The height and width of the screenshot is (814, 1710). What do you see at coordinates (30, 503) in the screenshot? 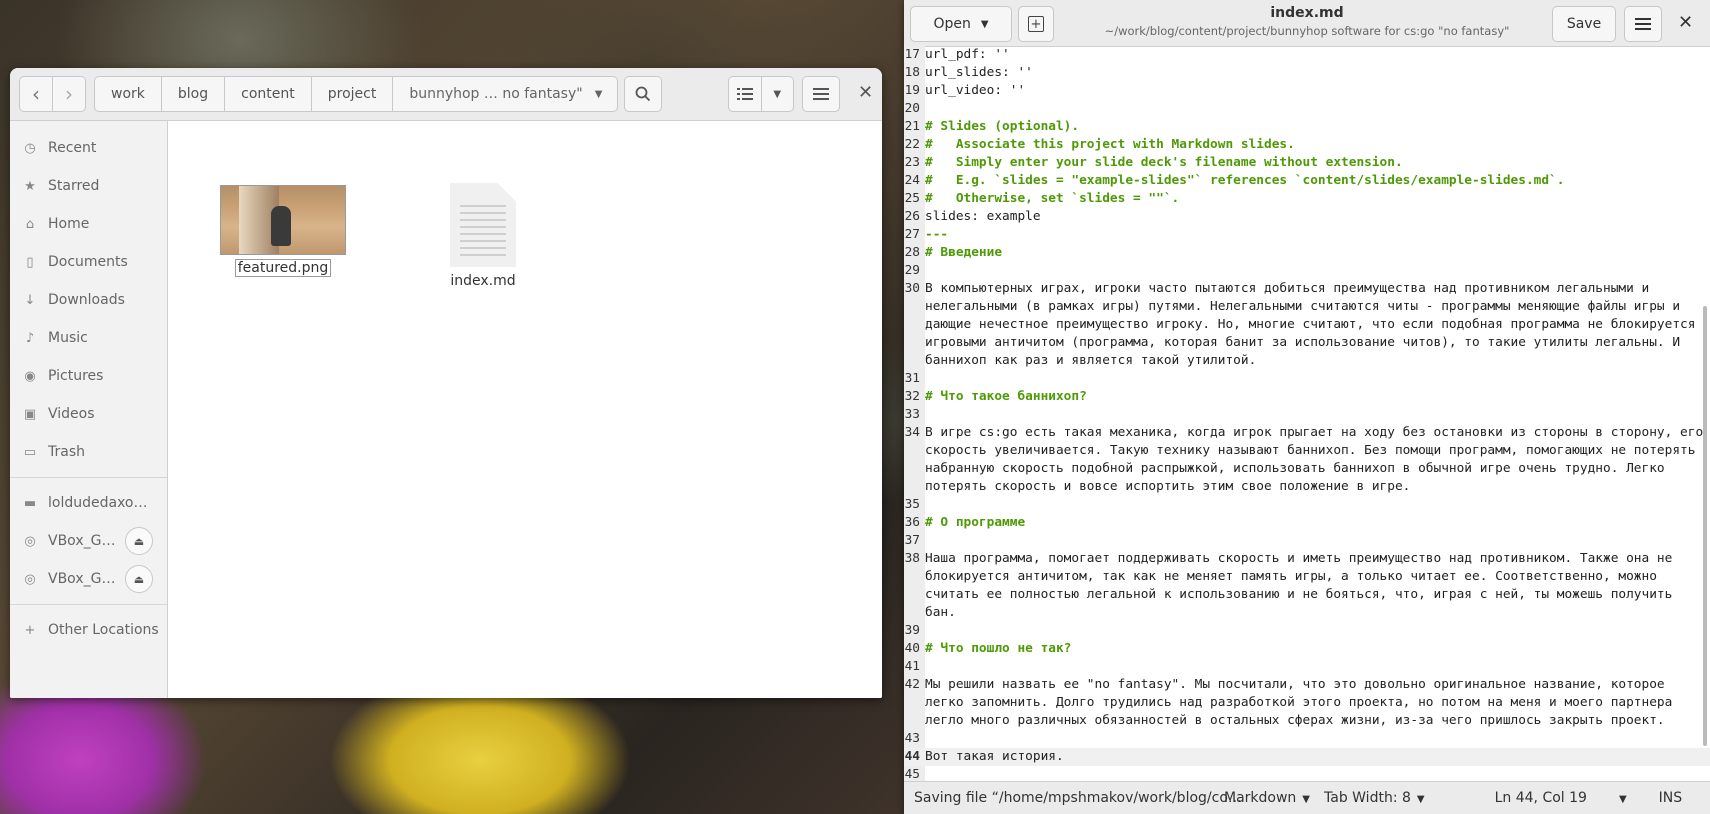
I see `drive-icon: ▬` at bounding box center [30, 503].